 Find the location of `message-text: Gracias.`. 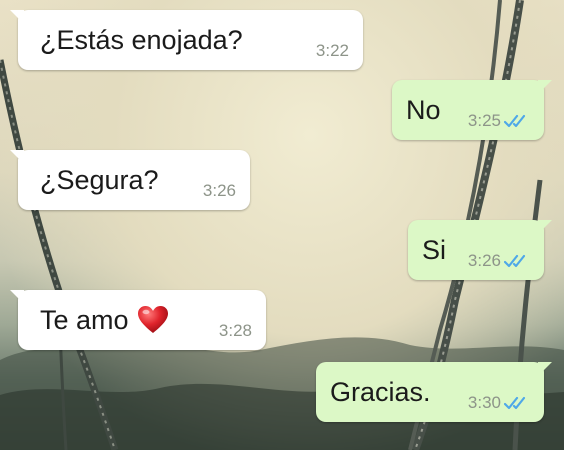

message-text: Gracias. is located at coordinates (380, 391).